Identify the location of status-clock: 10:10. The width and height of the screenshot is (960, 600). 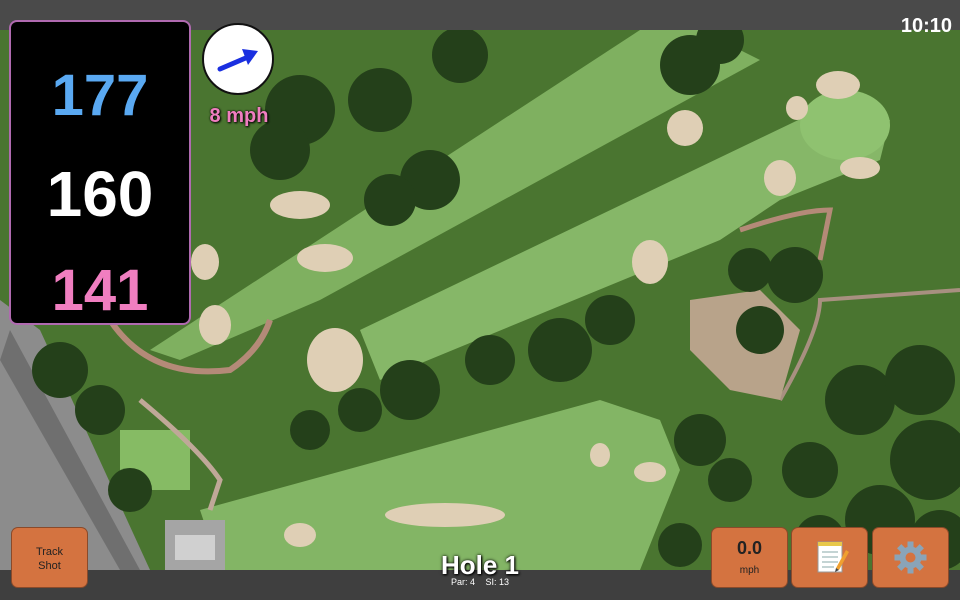
(926, 26).